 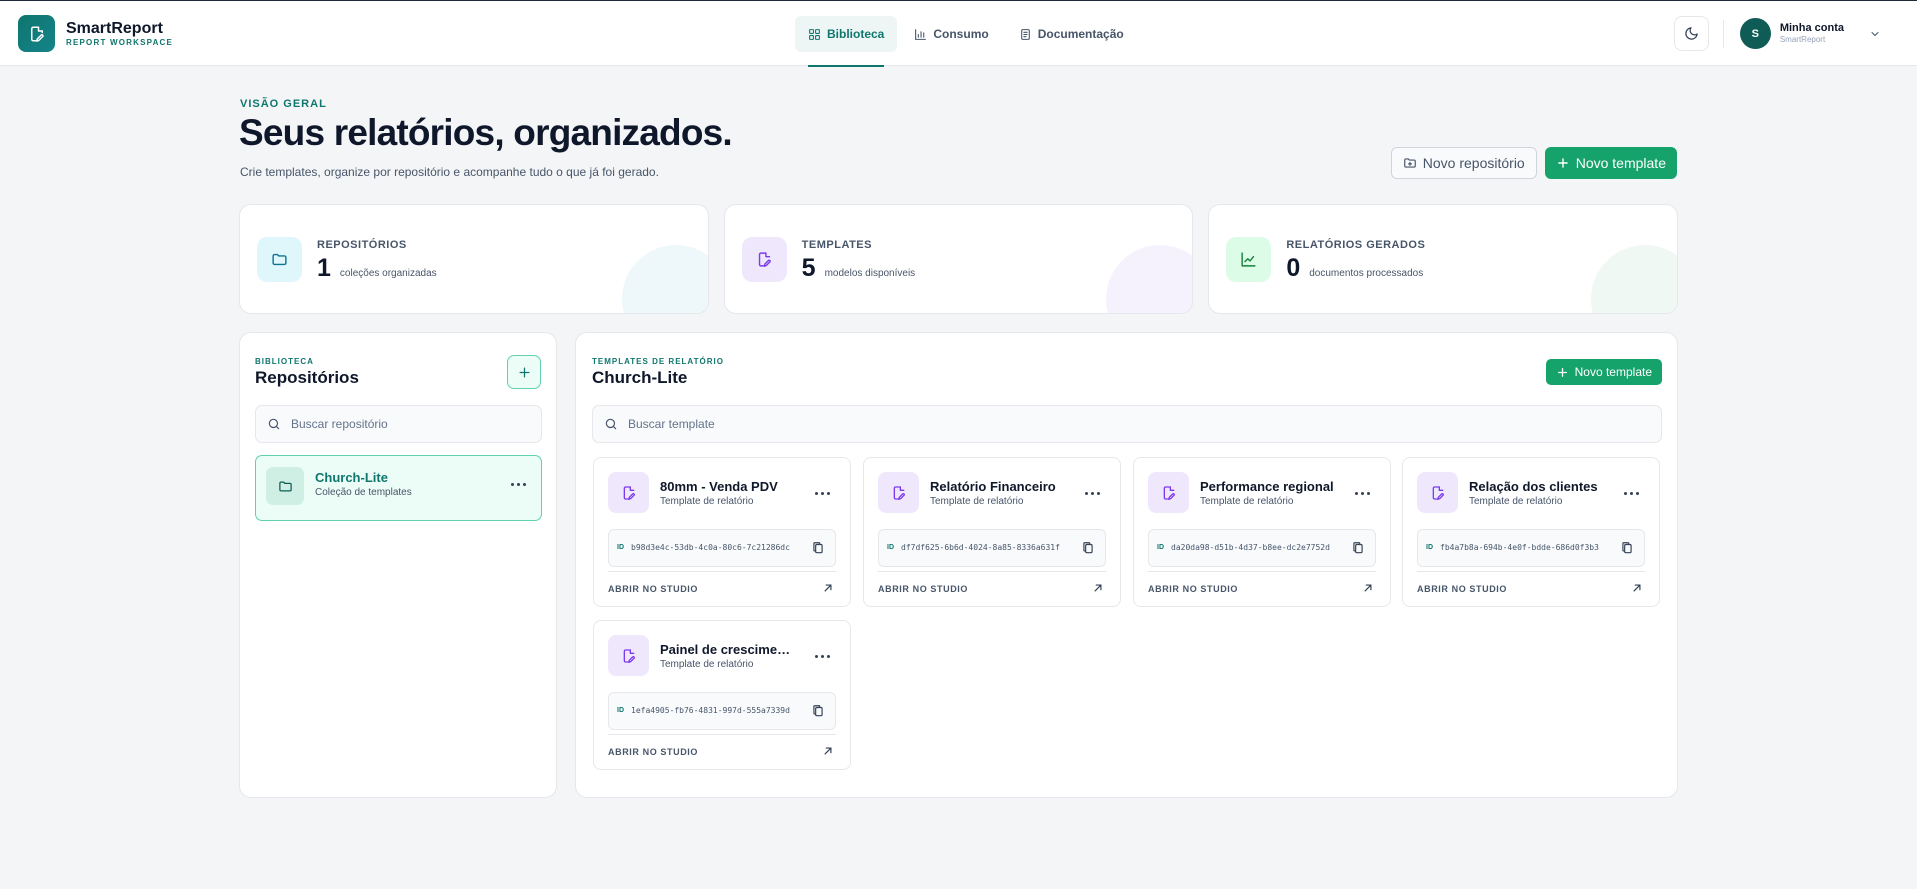 I want to click on repository-item-church-lite: Church-Lite Coleção de templates, so click(x=398, y=488).